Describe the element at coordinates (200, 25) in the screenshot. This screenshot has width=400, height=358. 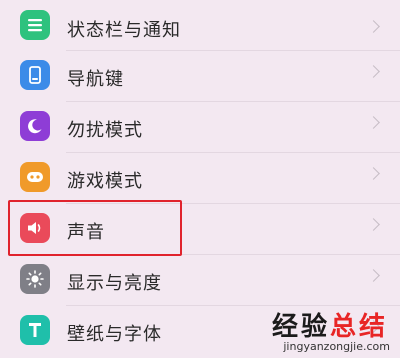
I see `settings-item-status-bar: 状态栏与通知` at that location.